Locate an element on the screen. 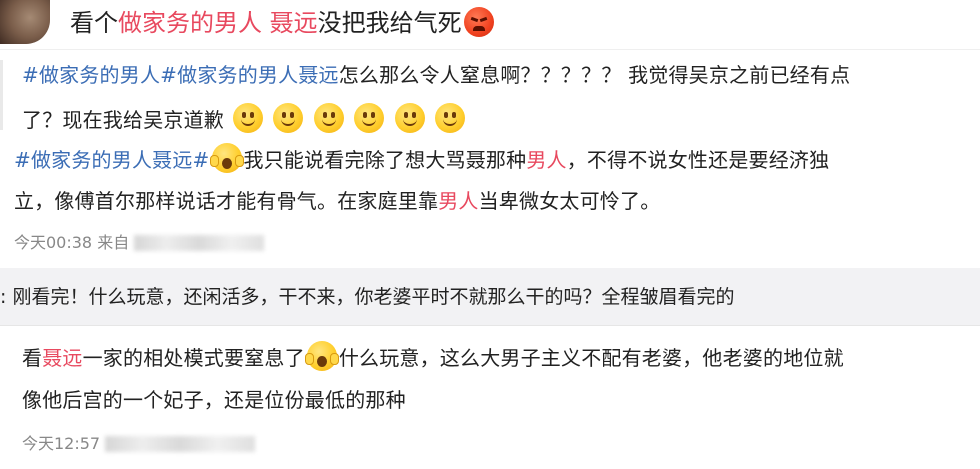 This screenshot has height=469, width=980. comment-meta: 今天12:57 is located at coordinates (139, 444).